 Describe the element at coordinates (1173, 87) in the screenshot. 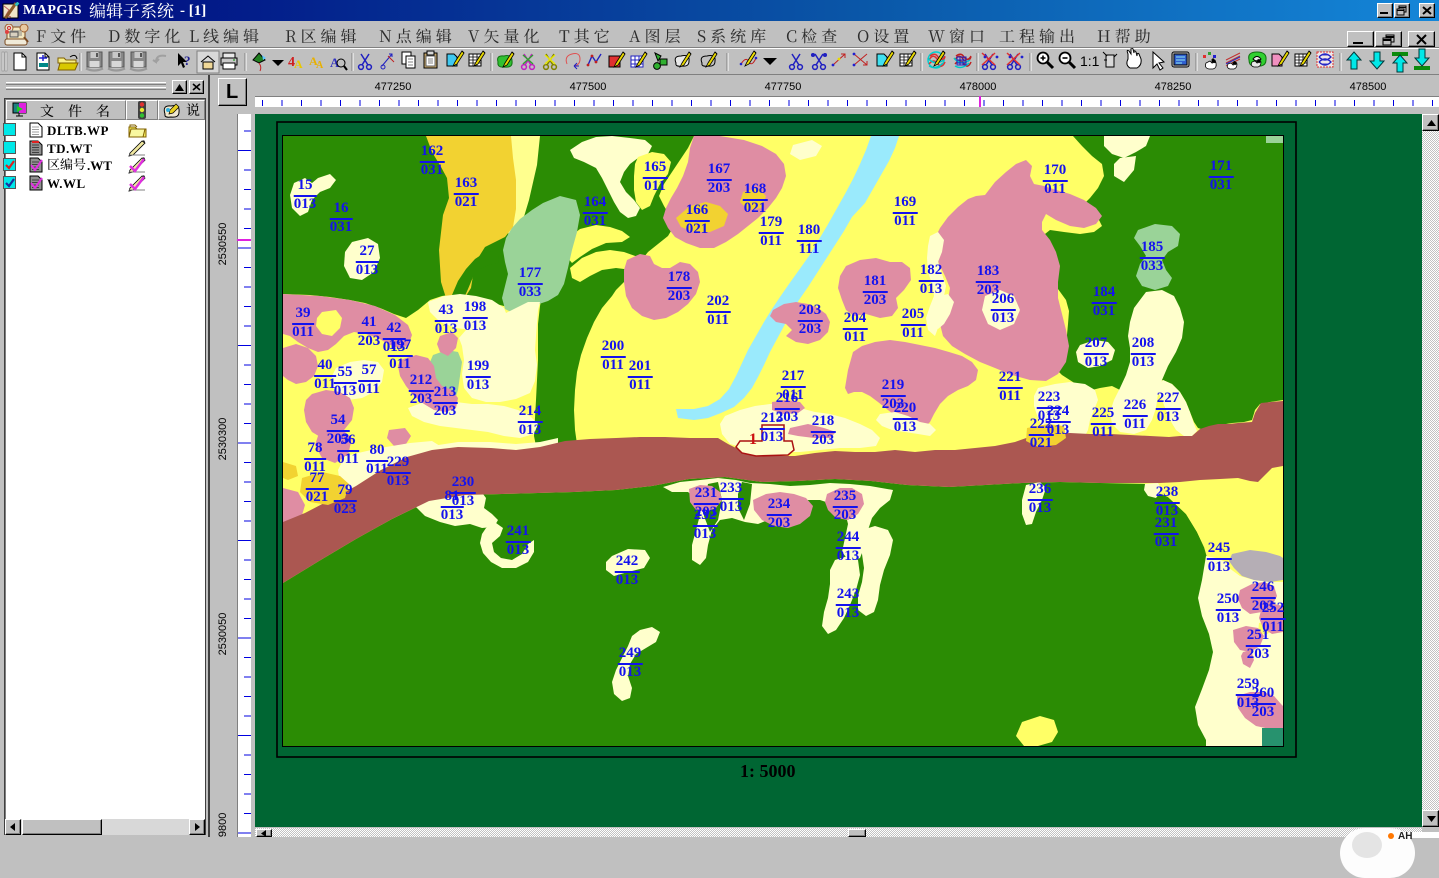

I see `svg-text: 478250` at that location.